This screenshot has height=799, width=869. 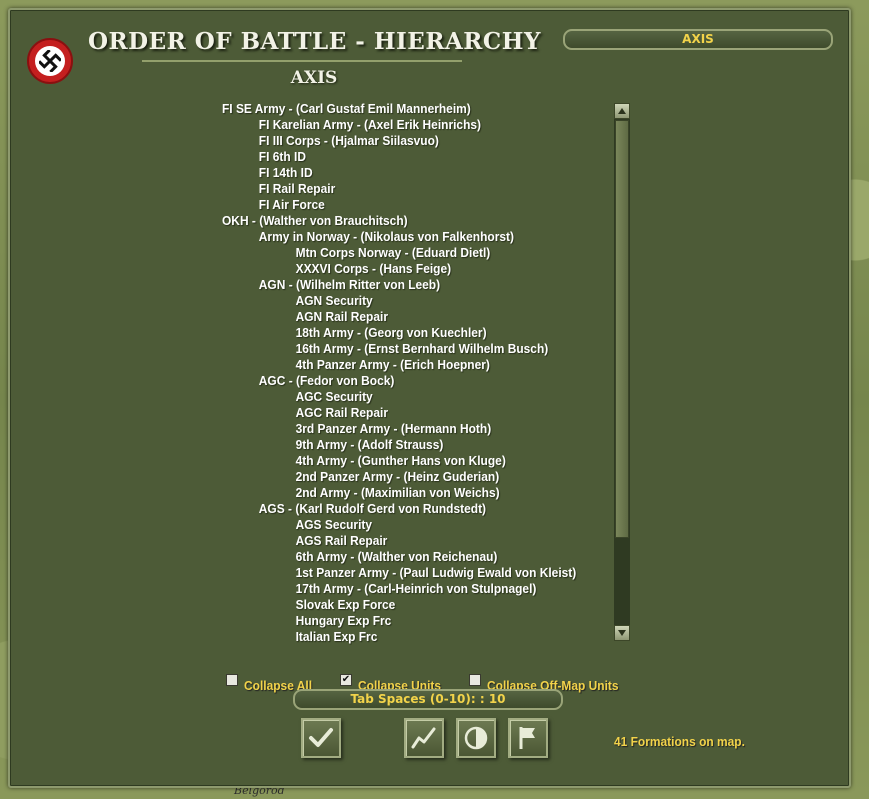 What do you see at coordinates (399, 637) in the screenshot?
I see `hierarchy-item: Italian Exp Frc` at bounding box center [399, 637].